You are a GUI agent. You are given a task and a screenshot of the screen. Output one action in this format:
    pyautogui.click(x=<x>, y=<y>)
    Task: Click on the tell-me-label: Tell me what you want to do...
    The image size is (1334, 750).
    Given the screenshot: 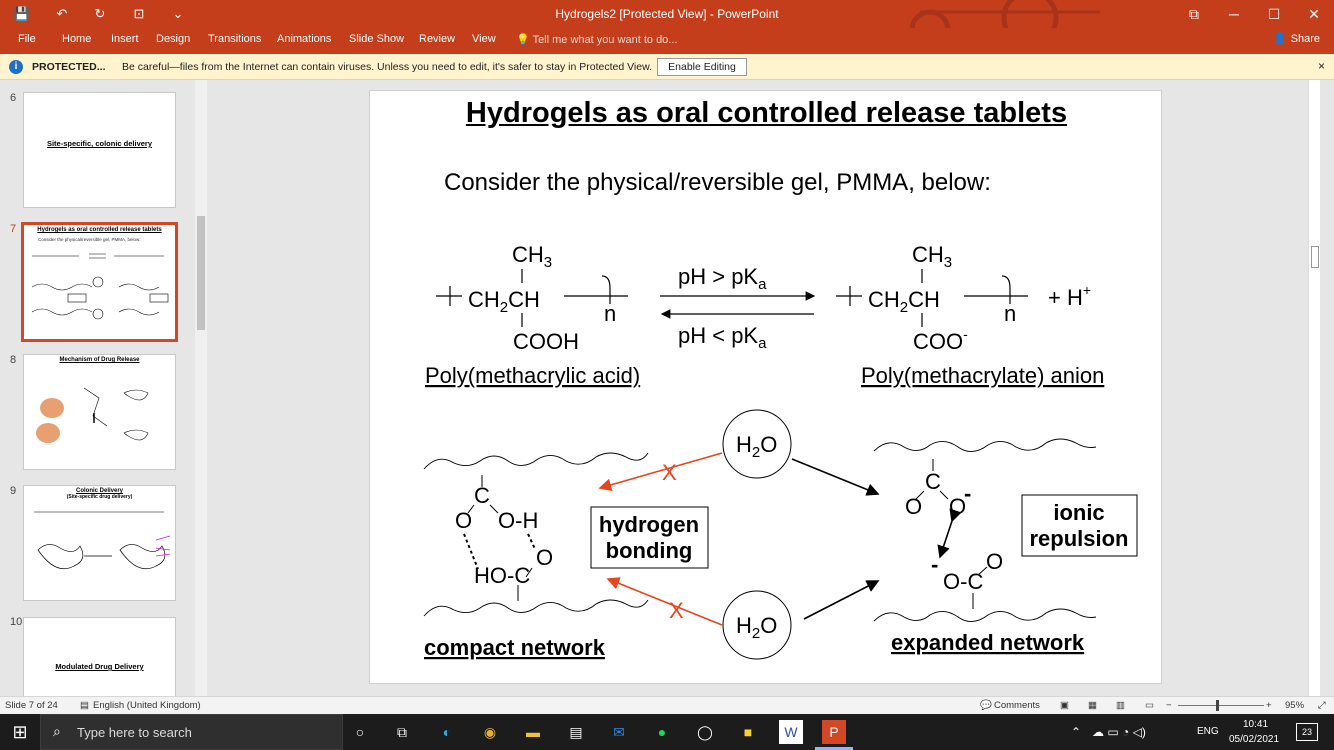 What is the action you would take?
    pyautogui.click(x=605, y=40)
    